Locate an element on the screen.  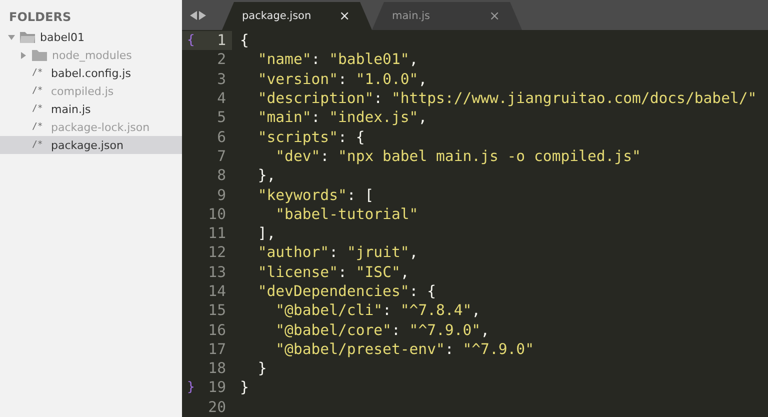
code-line: ], is located at coordinates (266, 233).